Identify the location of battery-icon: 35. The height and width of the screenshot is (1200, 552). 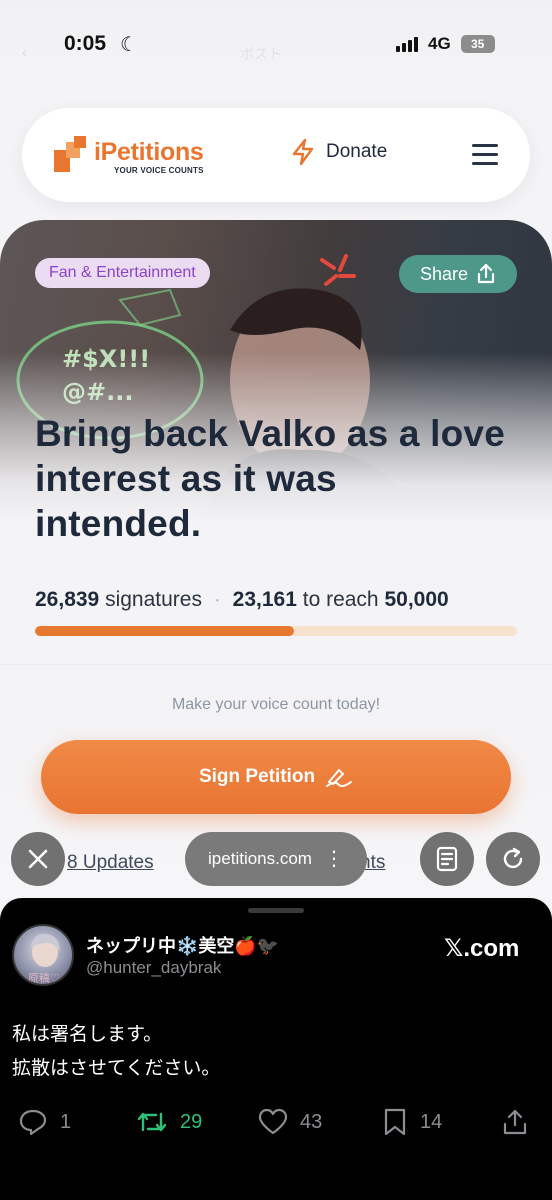
(477, 44).